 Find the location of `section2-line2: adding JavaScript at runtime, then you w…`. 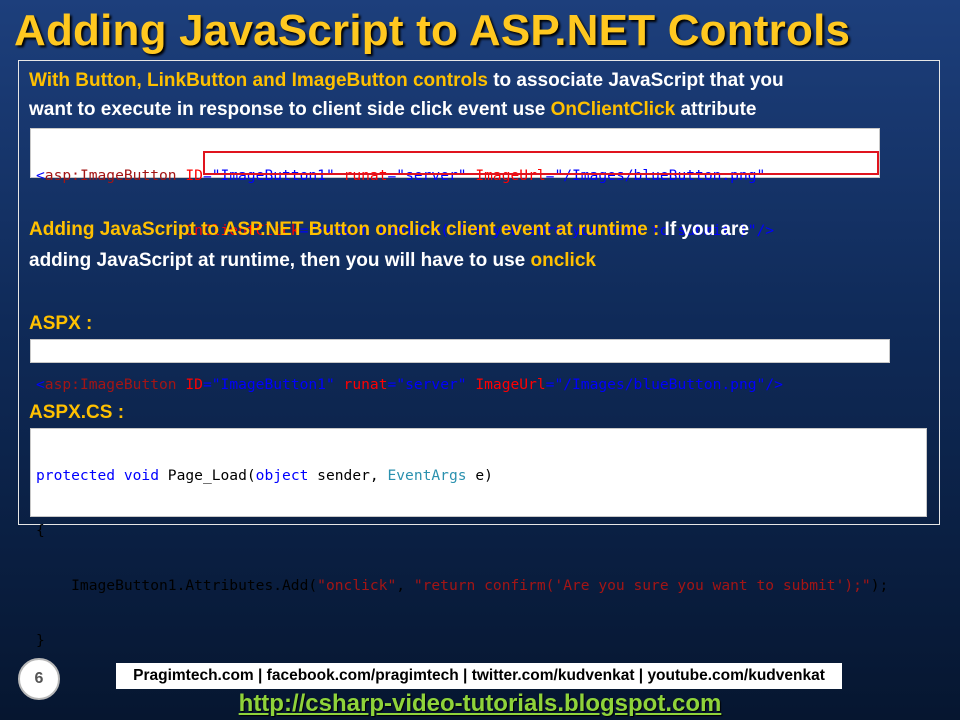

section2-line2: adding JavaScript at runtime, then you w… is located at coordinates (312, 260).